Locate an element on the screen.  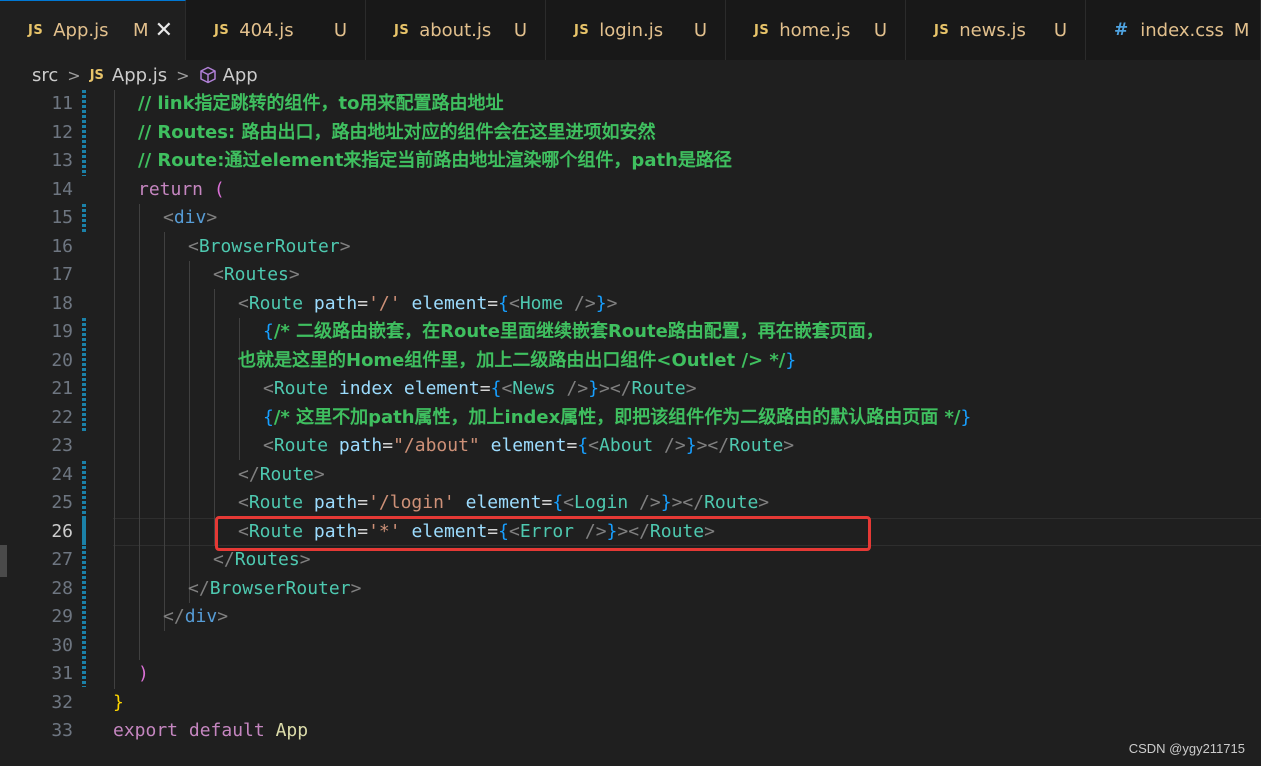
watermark: CSDN @ygy211715 is located at coordinates (1186, 748).